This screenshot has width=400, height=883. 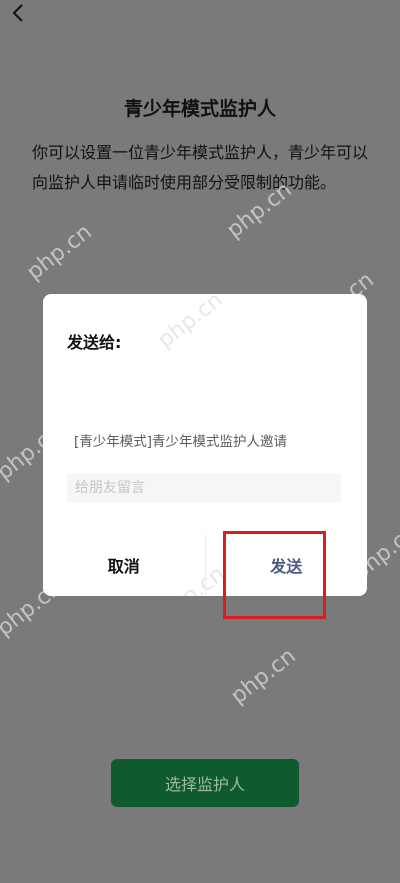 I want to click on choose-guardian-button: 选择监护人, so click(x=205, y=783).